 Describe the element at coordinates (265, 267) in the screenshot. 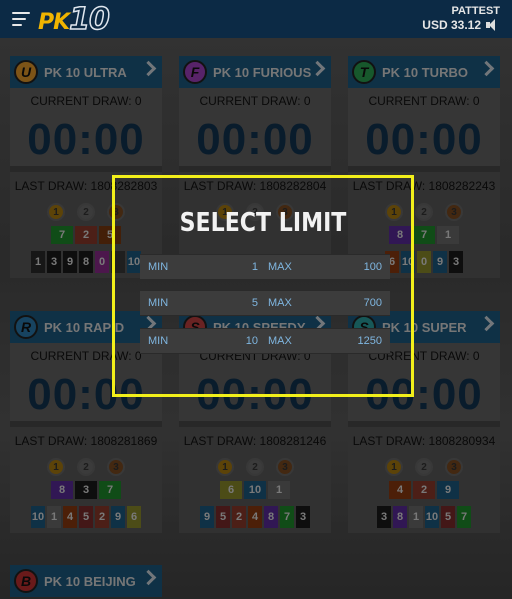

I see `limit-option-row: MIN 1 MAX 100` at that location.